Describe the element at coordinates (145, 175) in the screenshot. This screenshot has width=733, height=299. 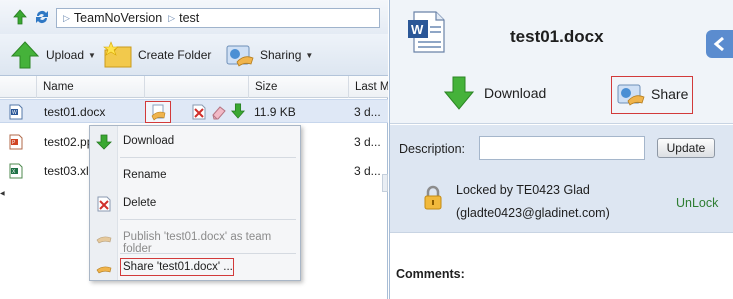
I see `menu-item-label: Rename` at that location.